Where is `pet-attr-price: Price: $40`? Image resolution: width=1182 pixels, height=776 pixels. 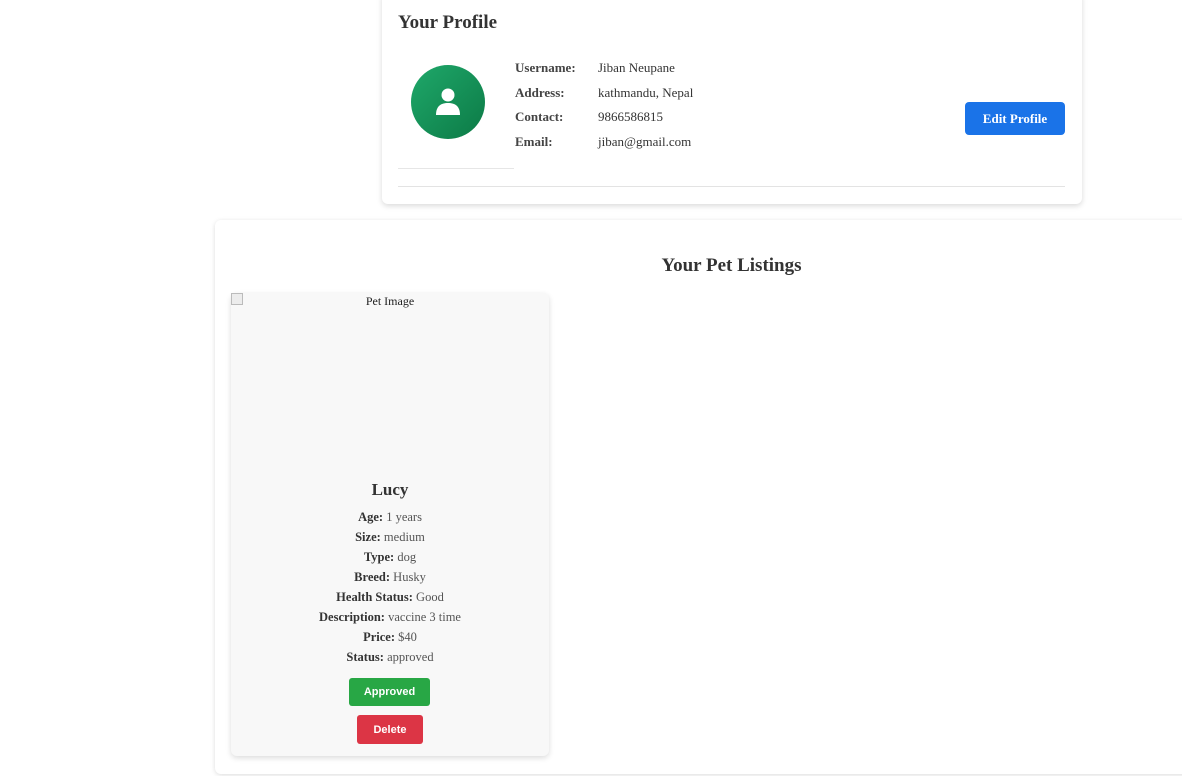 pet-attr-price: Price: $40 is located at coordinates (390, 639).